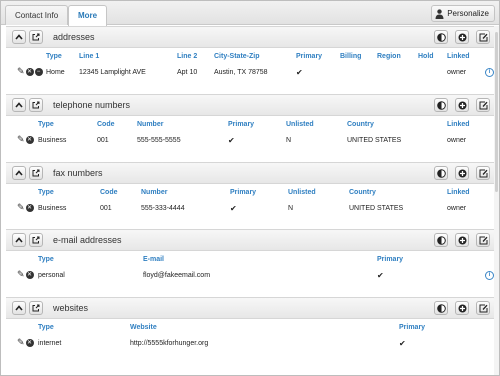  I want to click on col-header-code: Code, so click(106, 124).